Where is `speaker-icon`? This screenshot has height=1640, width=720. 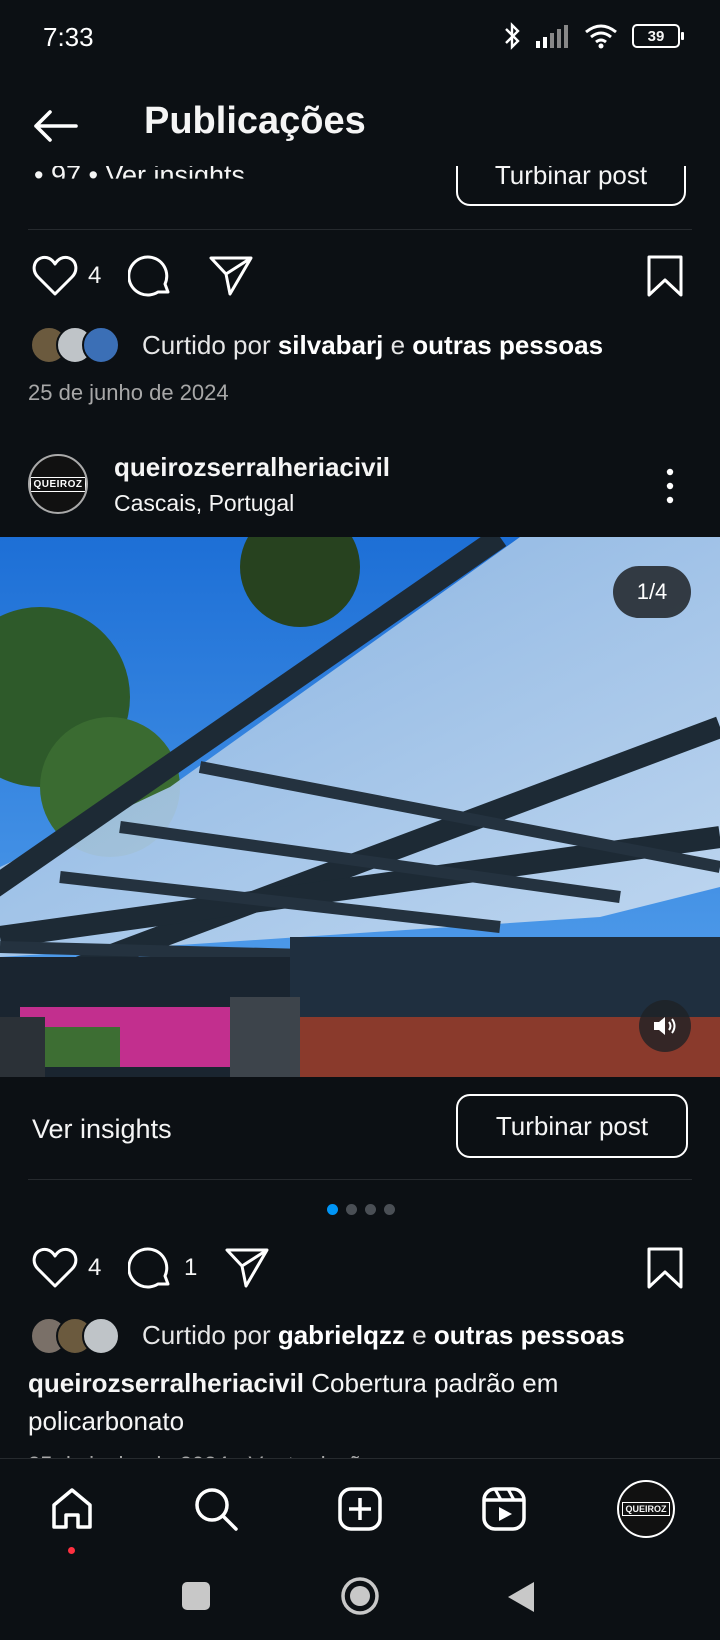
speaker-icon is located at coordinates (665, 1026).